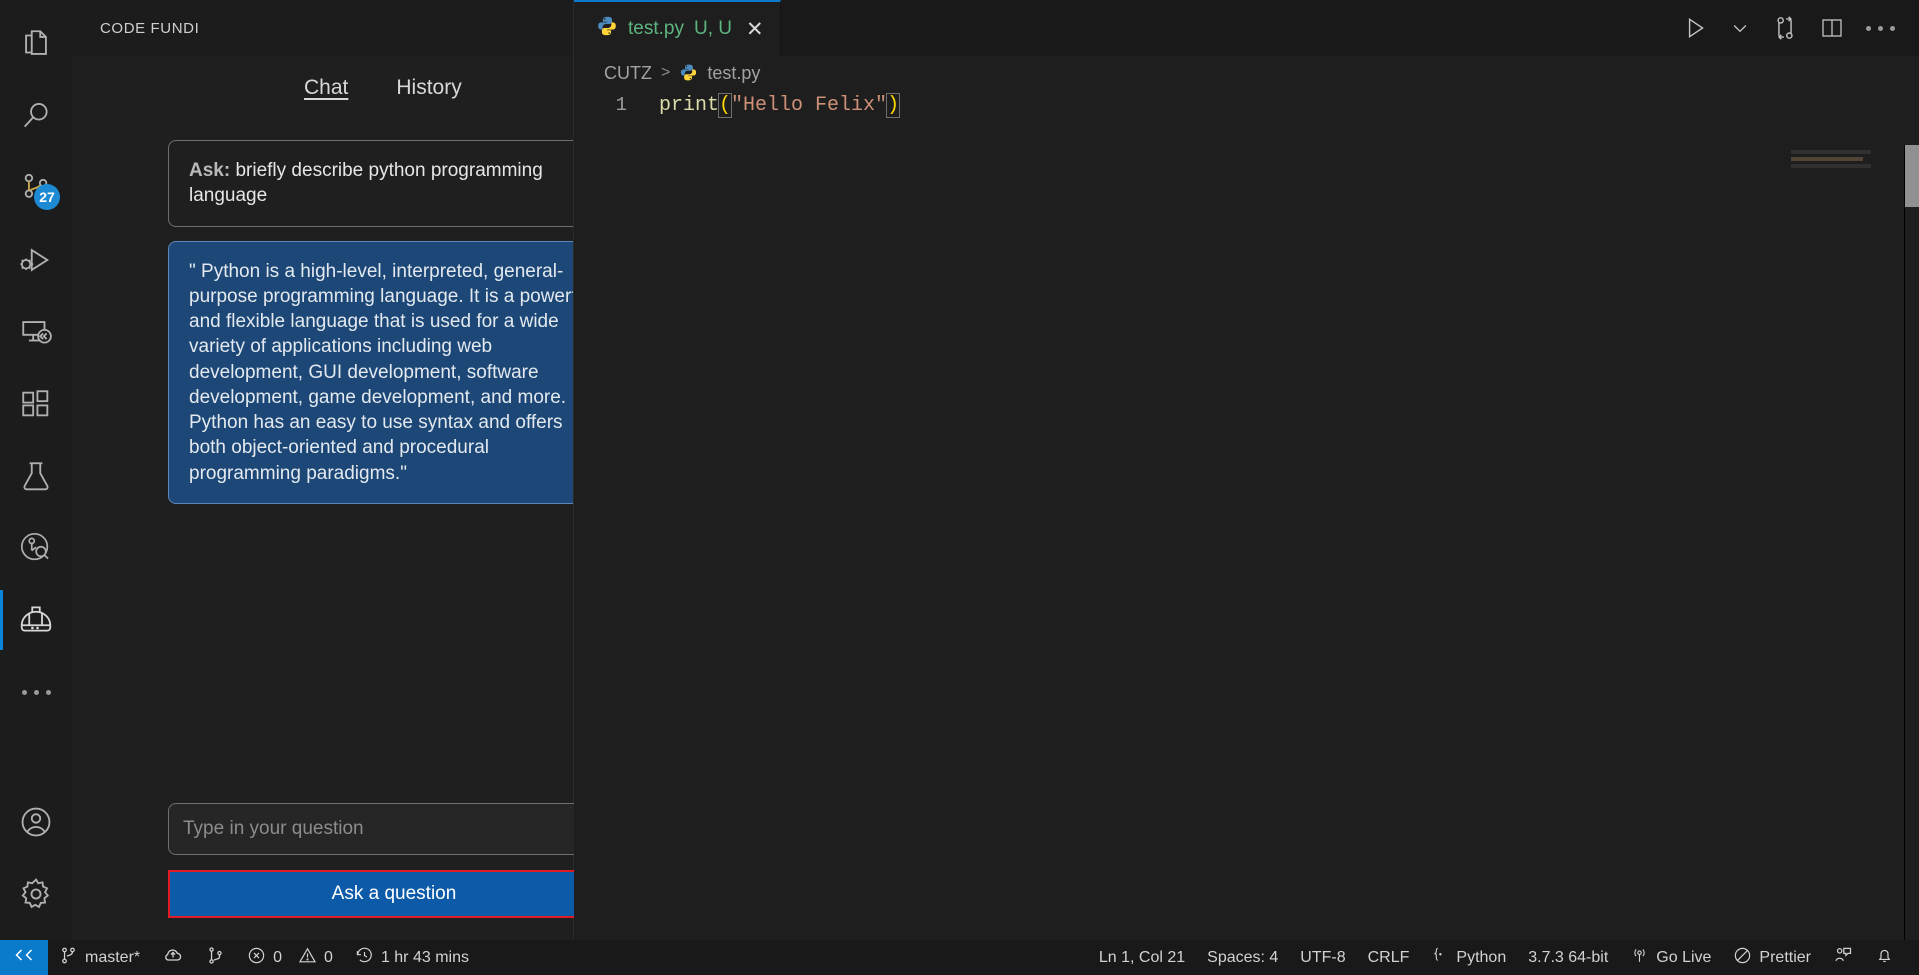 Image resolution: width=1919 pixels, height=975 pixels. I want to click on sync-changes-button, so click(173, 957).